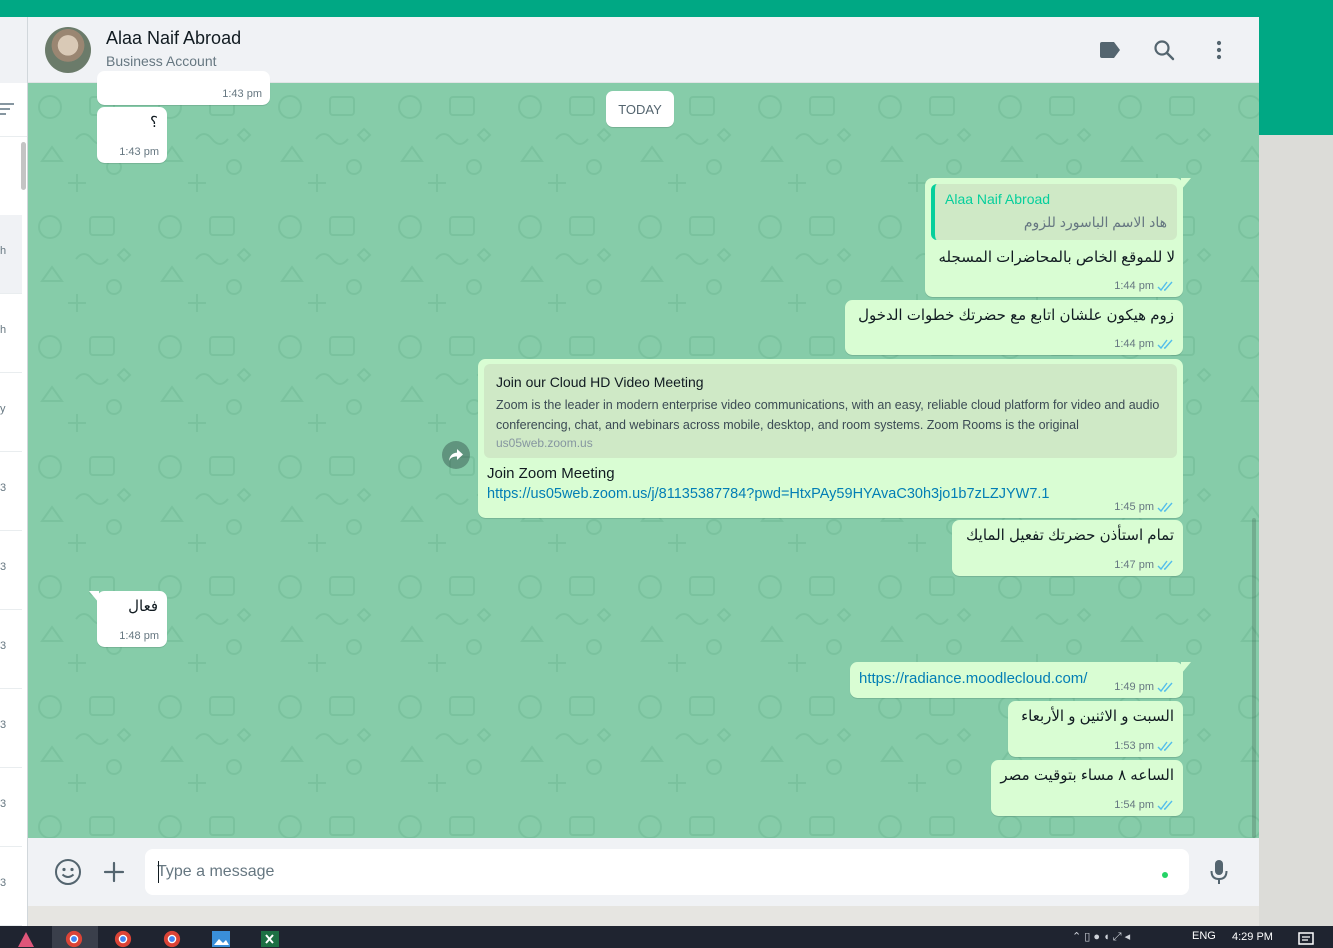 The height and width of the screenshot is (948, 1333). What do you see at coordinates (173, 38) in the screenshot?
I see `contact-name: Alaa Naif Abroad` at bounding box center [173, 38].